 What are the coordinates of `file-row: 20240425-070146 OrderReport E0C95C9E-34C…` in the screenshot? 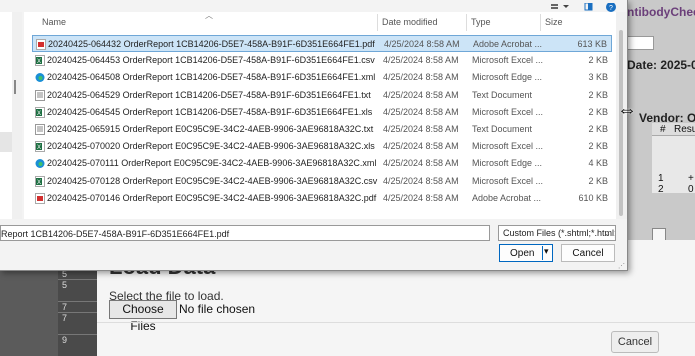 It's located at (322, 198).